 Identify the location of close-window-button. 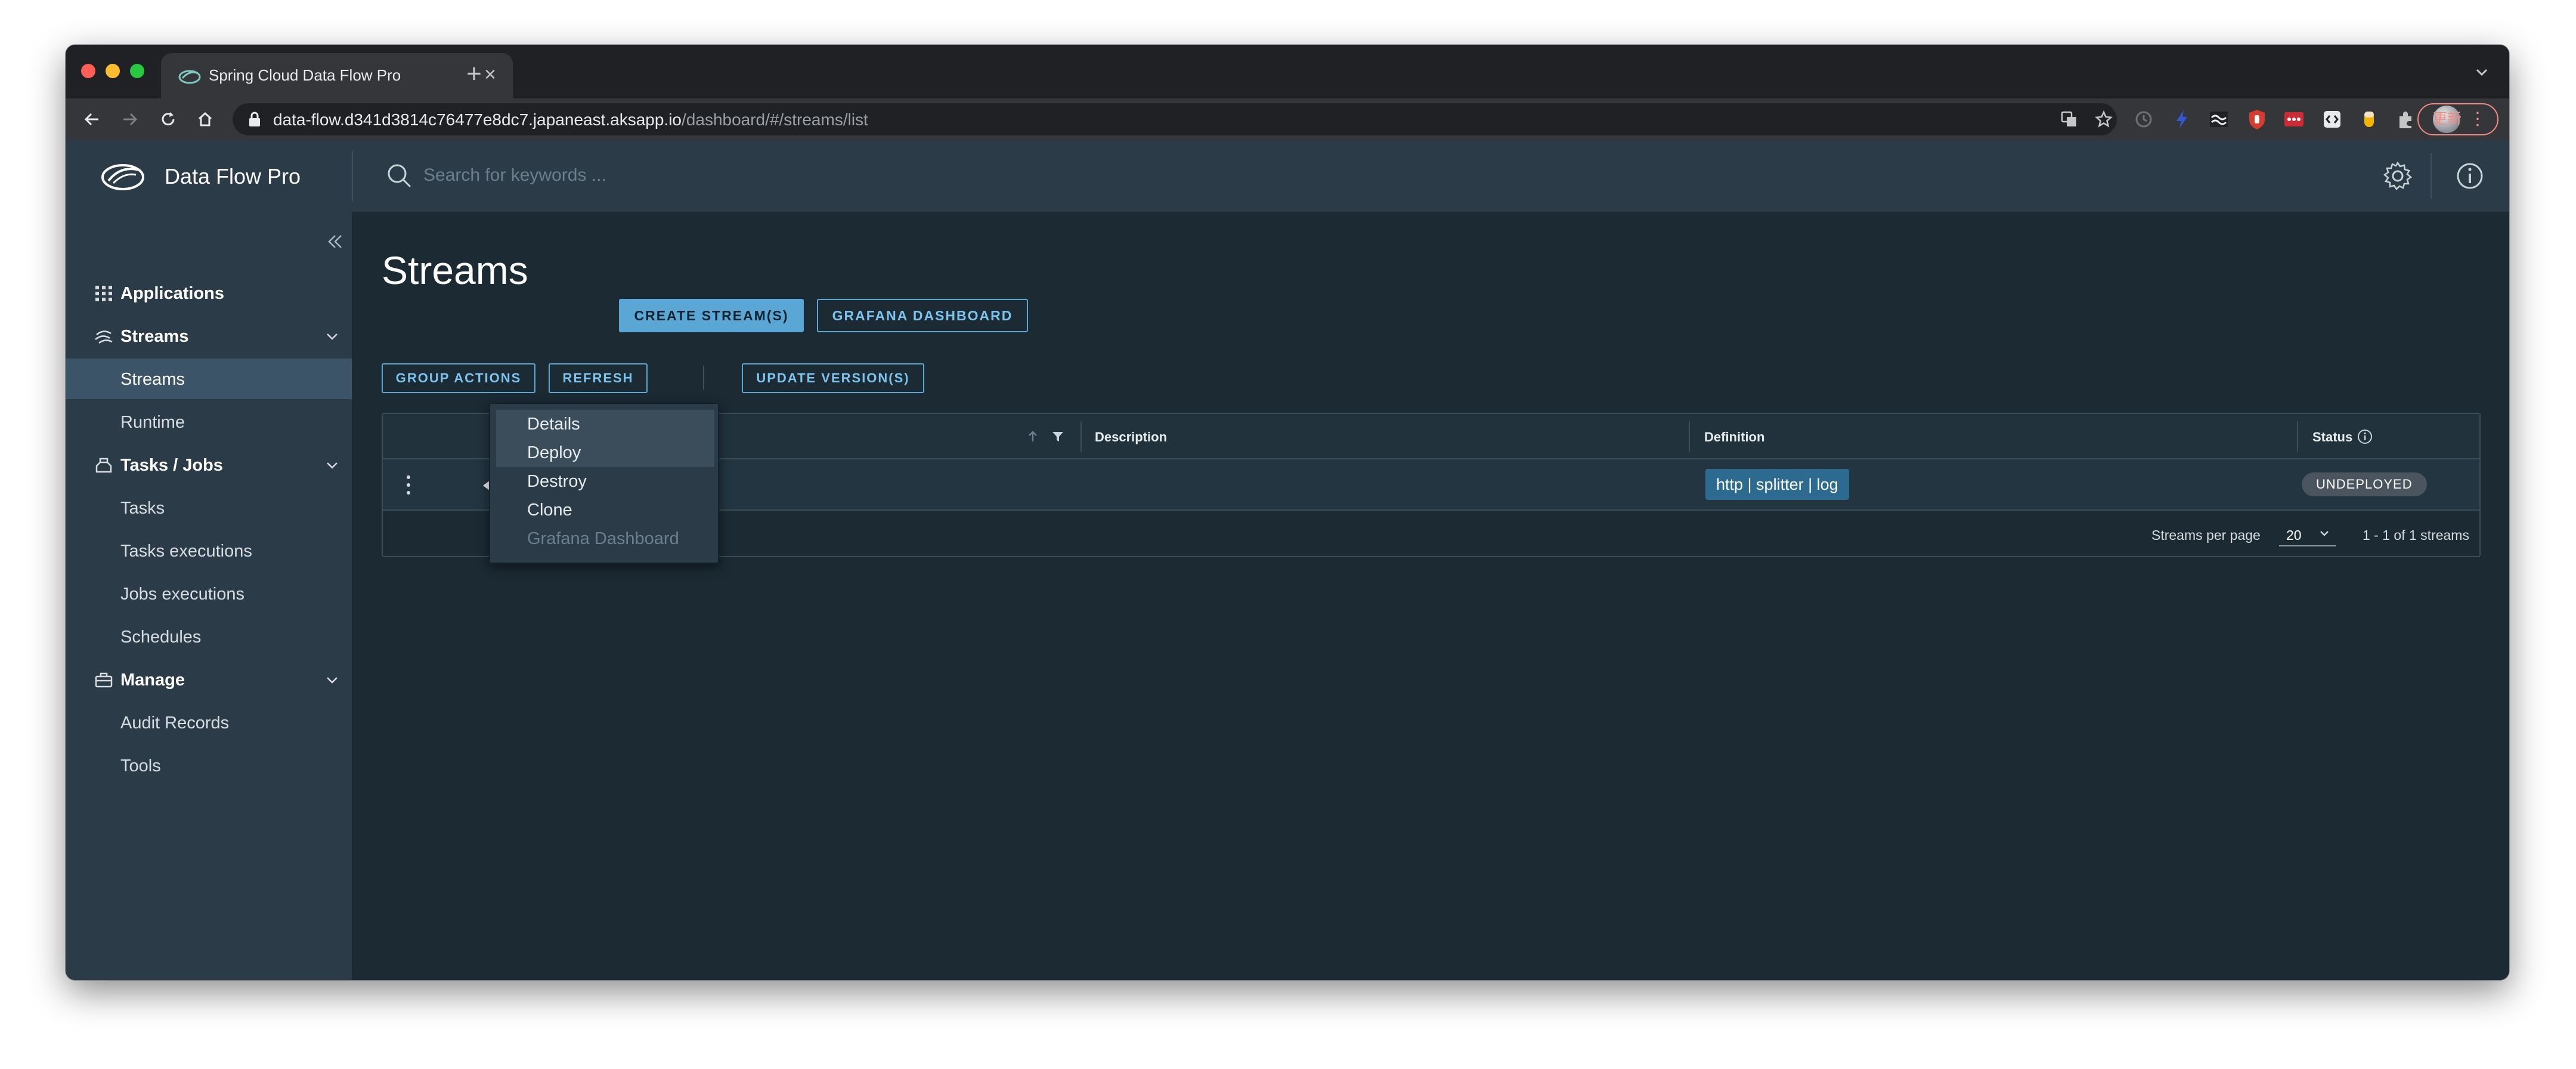
(88, 71).